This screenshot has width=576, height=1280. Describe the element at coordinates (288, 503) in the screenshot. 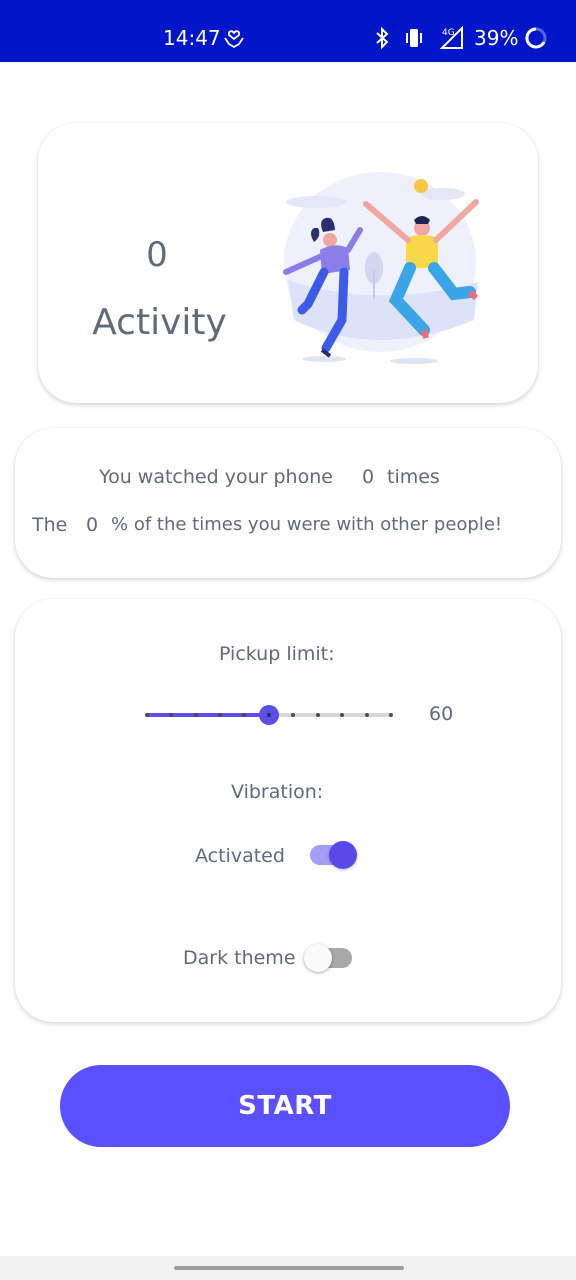

I see `stats-card` at that location.